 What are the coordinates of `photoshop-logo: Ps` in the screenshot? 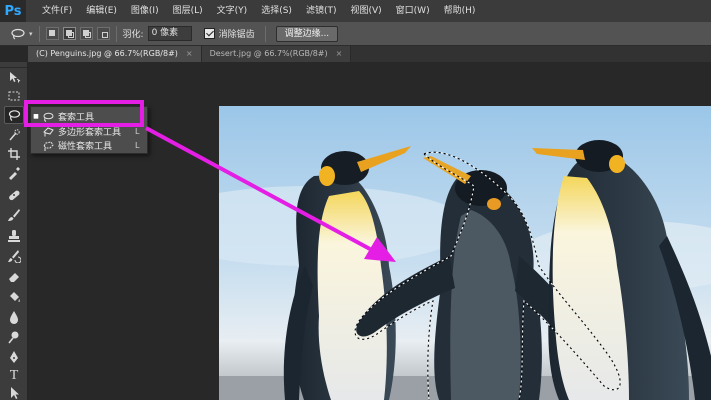 It's located at (13, 11).